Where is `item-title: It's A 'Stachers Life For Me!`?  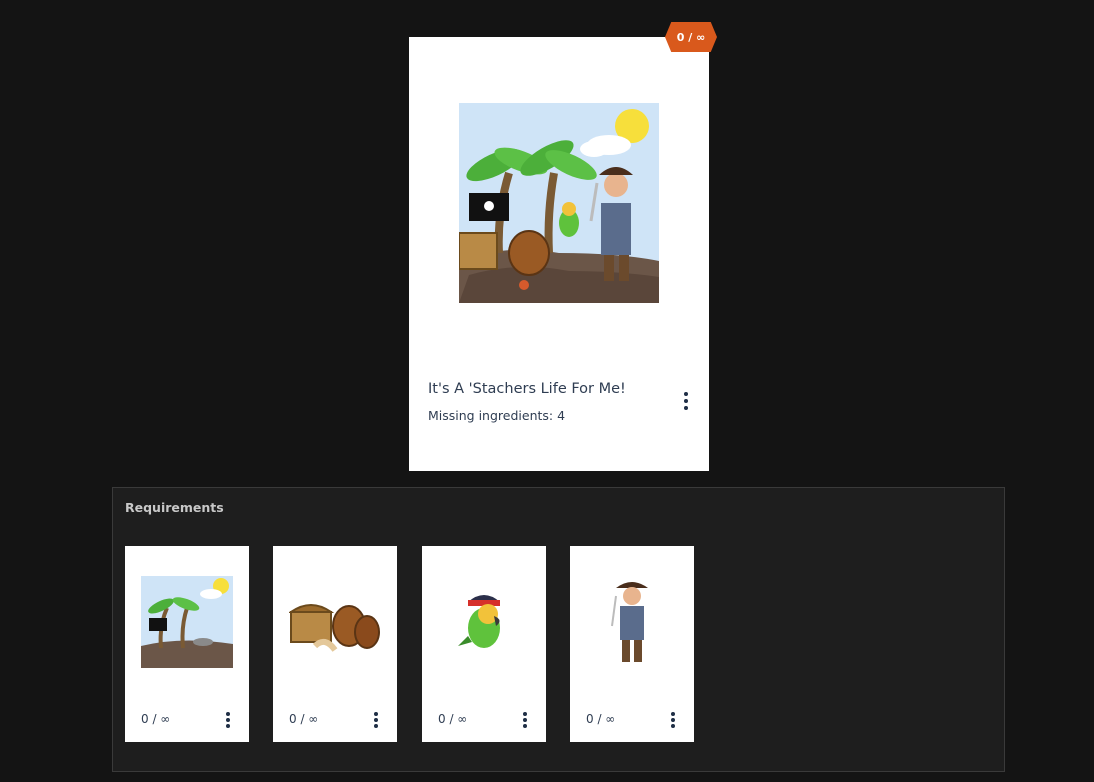
item-title: It's A 'Stachers Life For Me! is located at coordinates (527, 389).